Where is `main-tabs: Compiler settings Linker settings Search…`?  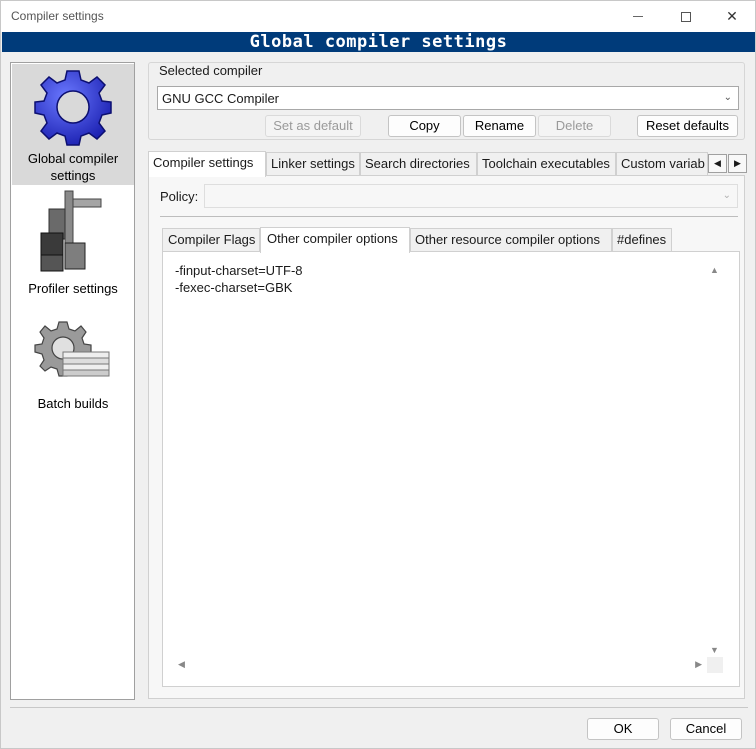 main-tabs: Compiler settings Linker settings Search… is located at coordinates (448, 164).